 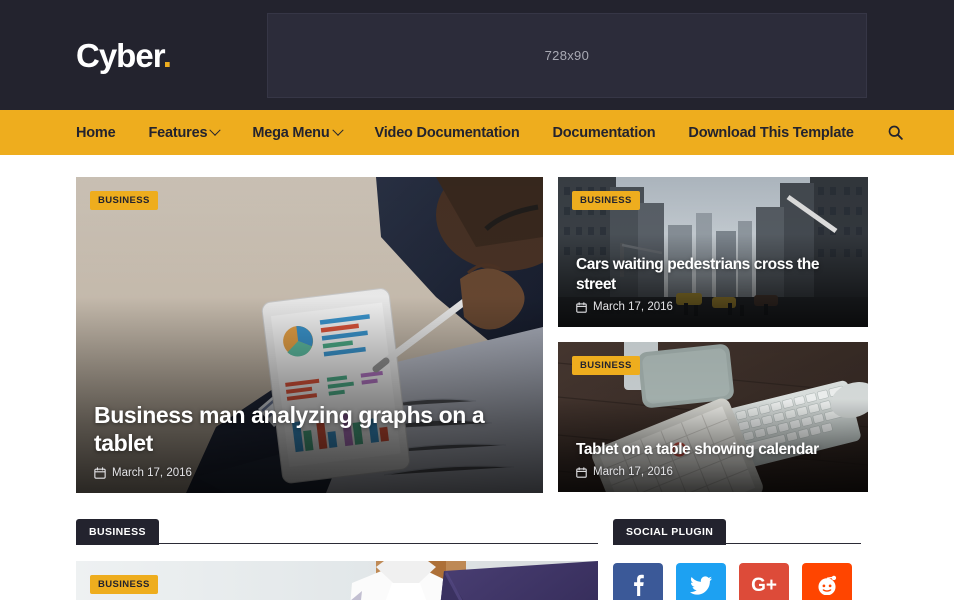 I want to click on lower-sections-row: BUSINESS BUSINESS SOCIAL PLUGIN G+, so click(x=477, y=559).